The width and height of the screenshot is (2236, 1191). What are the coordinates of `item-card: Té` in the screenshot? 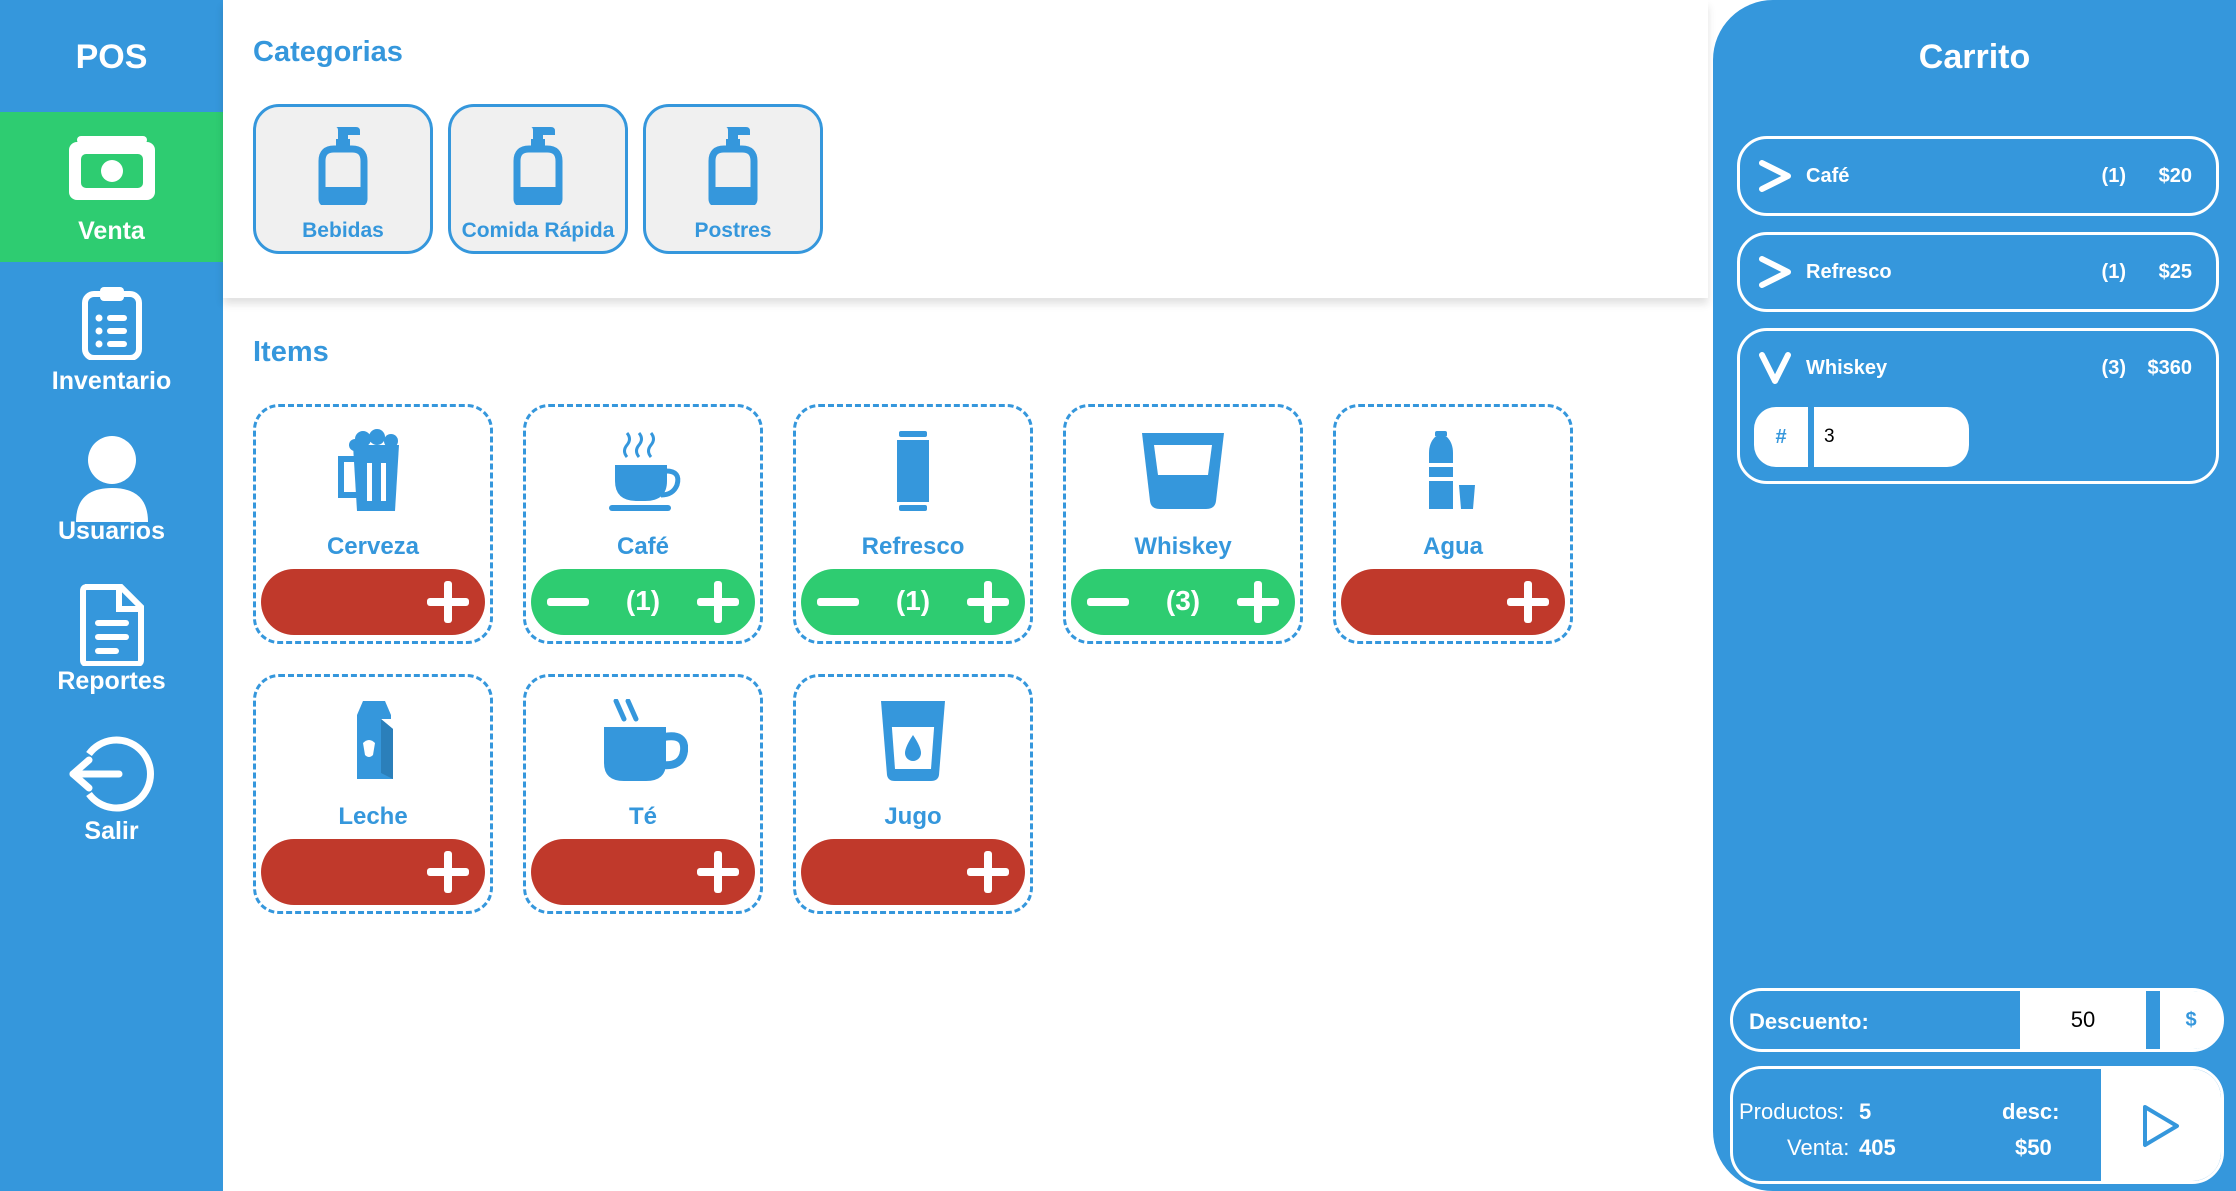 It's located at (643, 794).